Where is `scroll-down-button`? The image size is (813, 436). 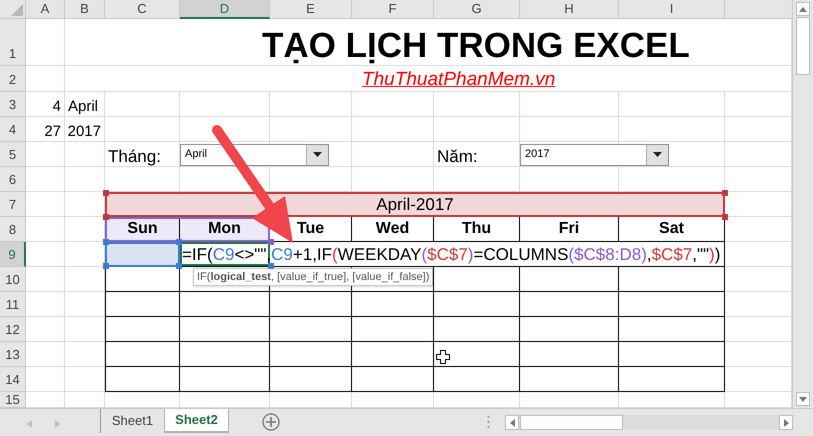 scroll-down-button is located at coordinates (803, 399).